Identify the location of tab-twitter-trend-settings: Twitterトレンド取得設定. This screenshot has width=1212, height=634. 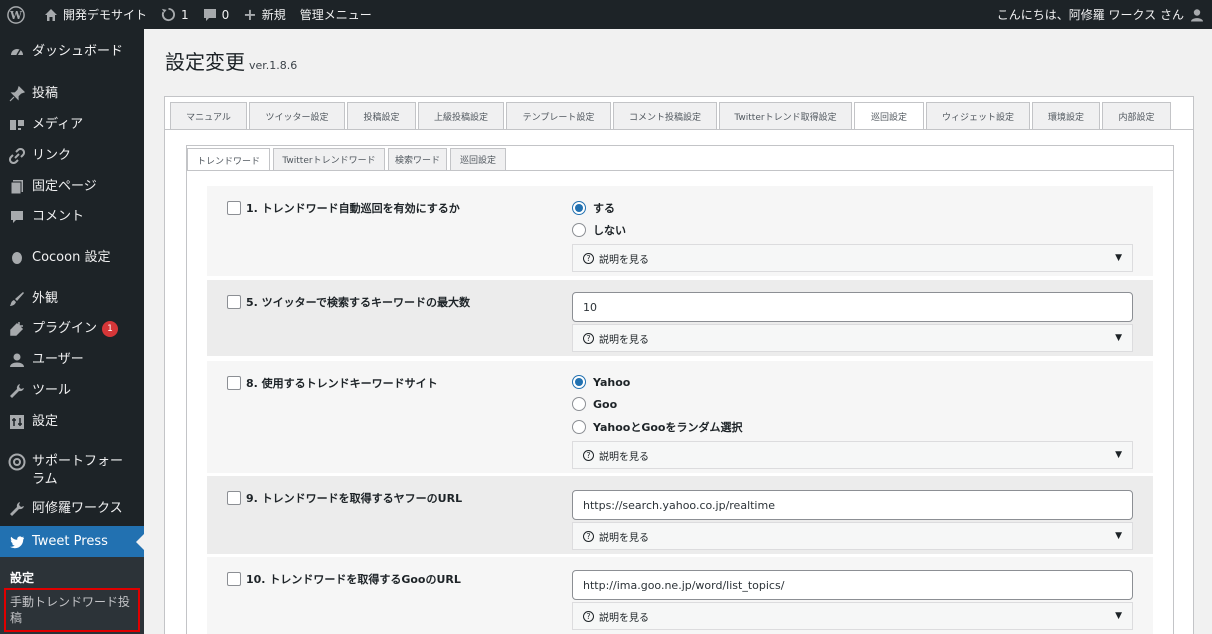
(785, 115).